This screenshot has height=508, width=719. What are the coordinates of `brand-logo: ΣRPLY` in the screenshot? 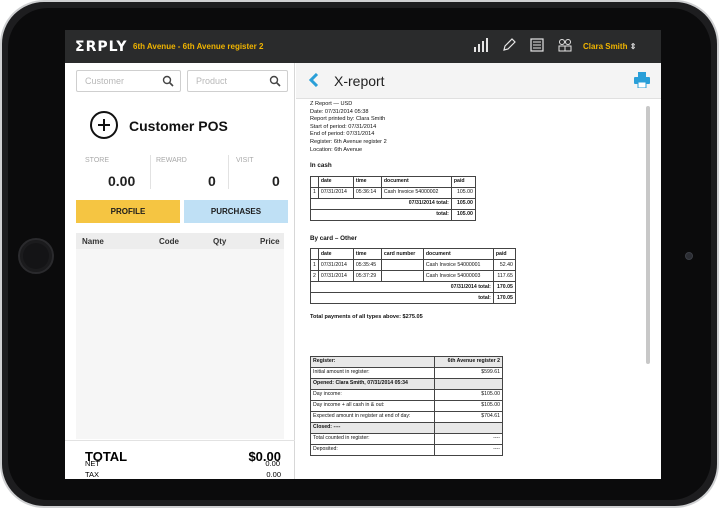 It's located at (101, 47).